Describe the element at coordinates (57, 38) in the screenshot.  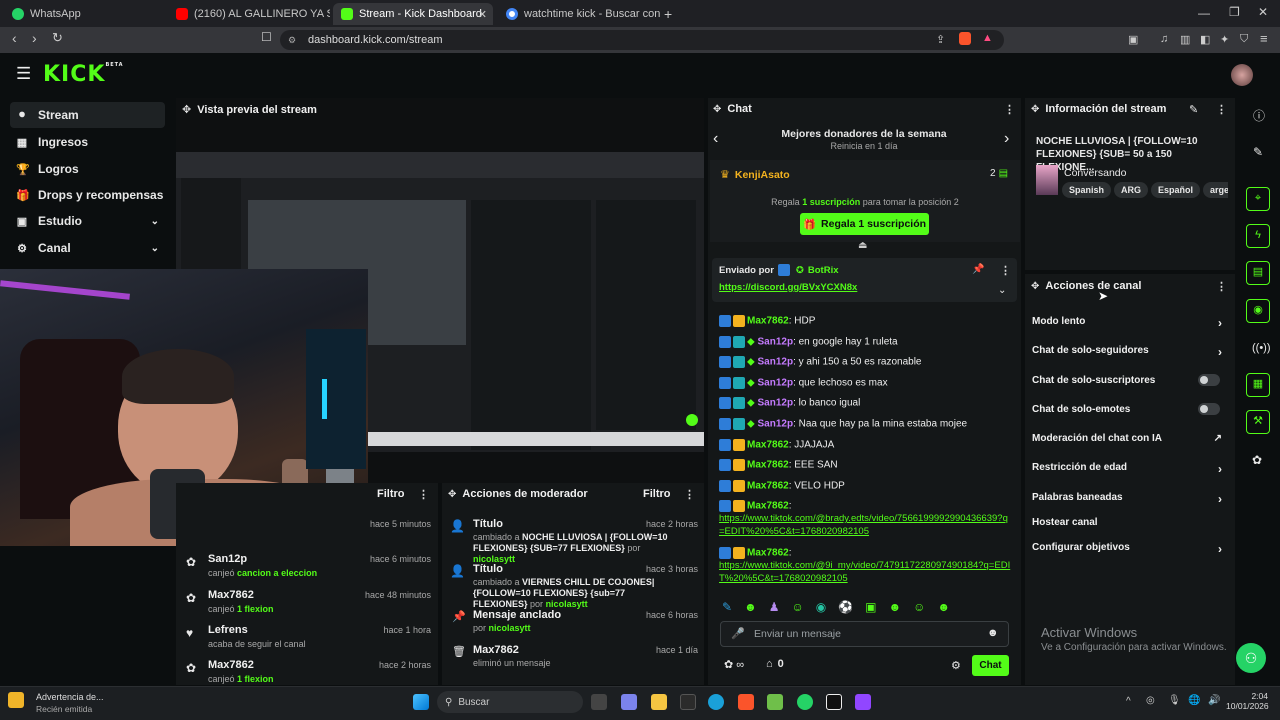
I see `reload-icon: ↻` at that location.